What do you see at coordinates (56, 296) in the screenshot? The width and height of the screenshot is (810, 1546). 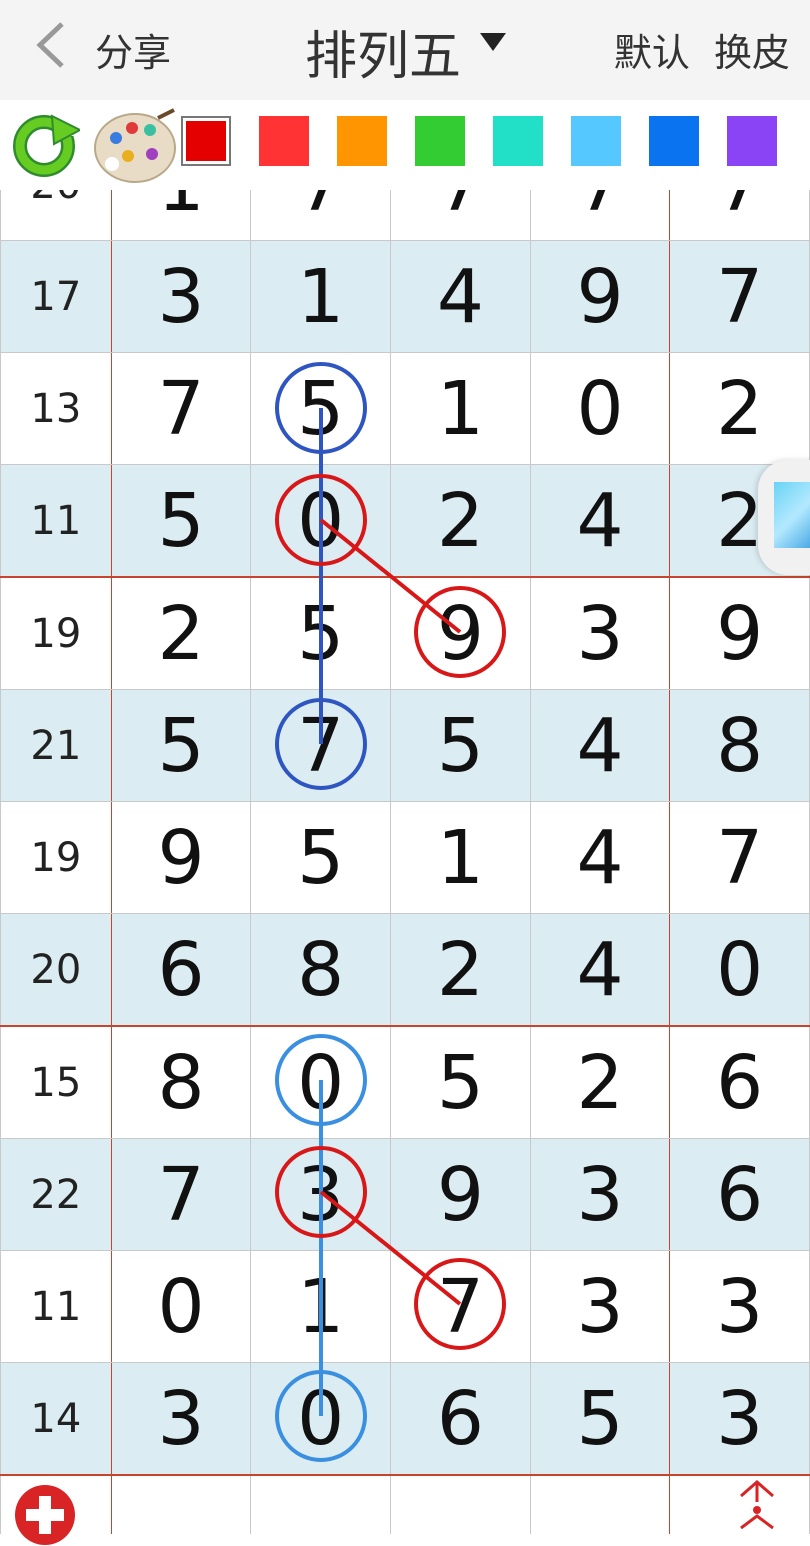 I see `row-index-cell: 17` at bounding box center [56, 296].